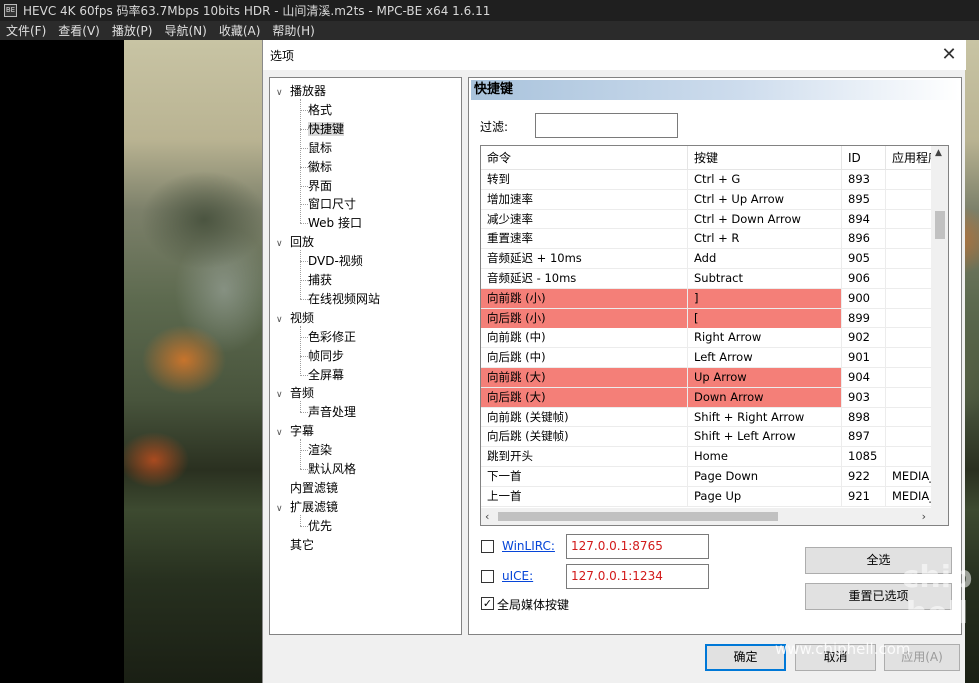 This screenshot has height=683, width=979. I want to click on cell-command: 跳到开头, so click(584, 457).